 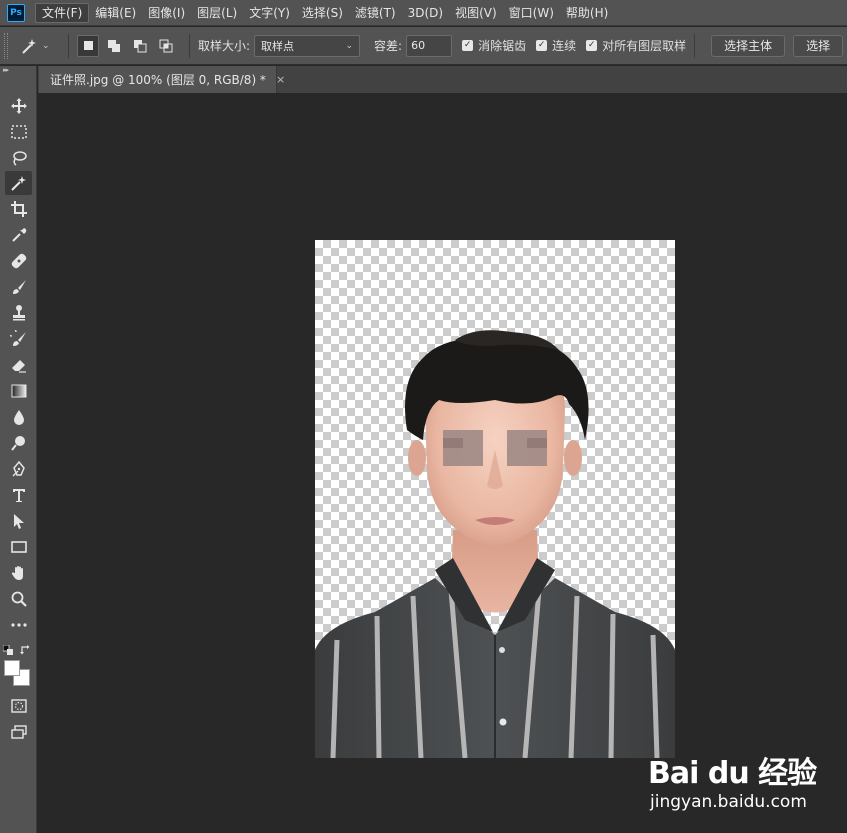 What do you see at coordinates (564, 46) in the screenshot?
I see `contiguous-label: 连续` at bounding box center [564, 46].